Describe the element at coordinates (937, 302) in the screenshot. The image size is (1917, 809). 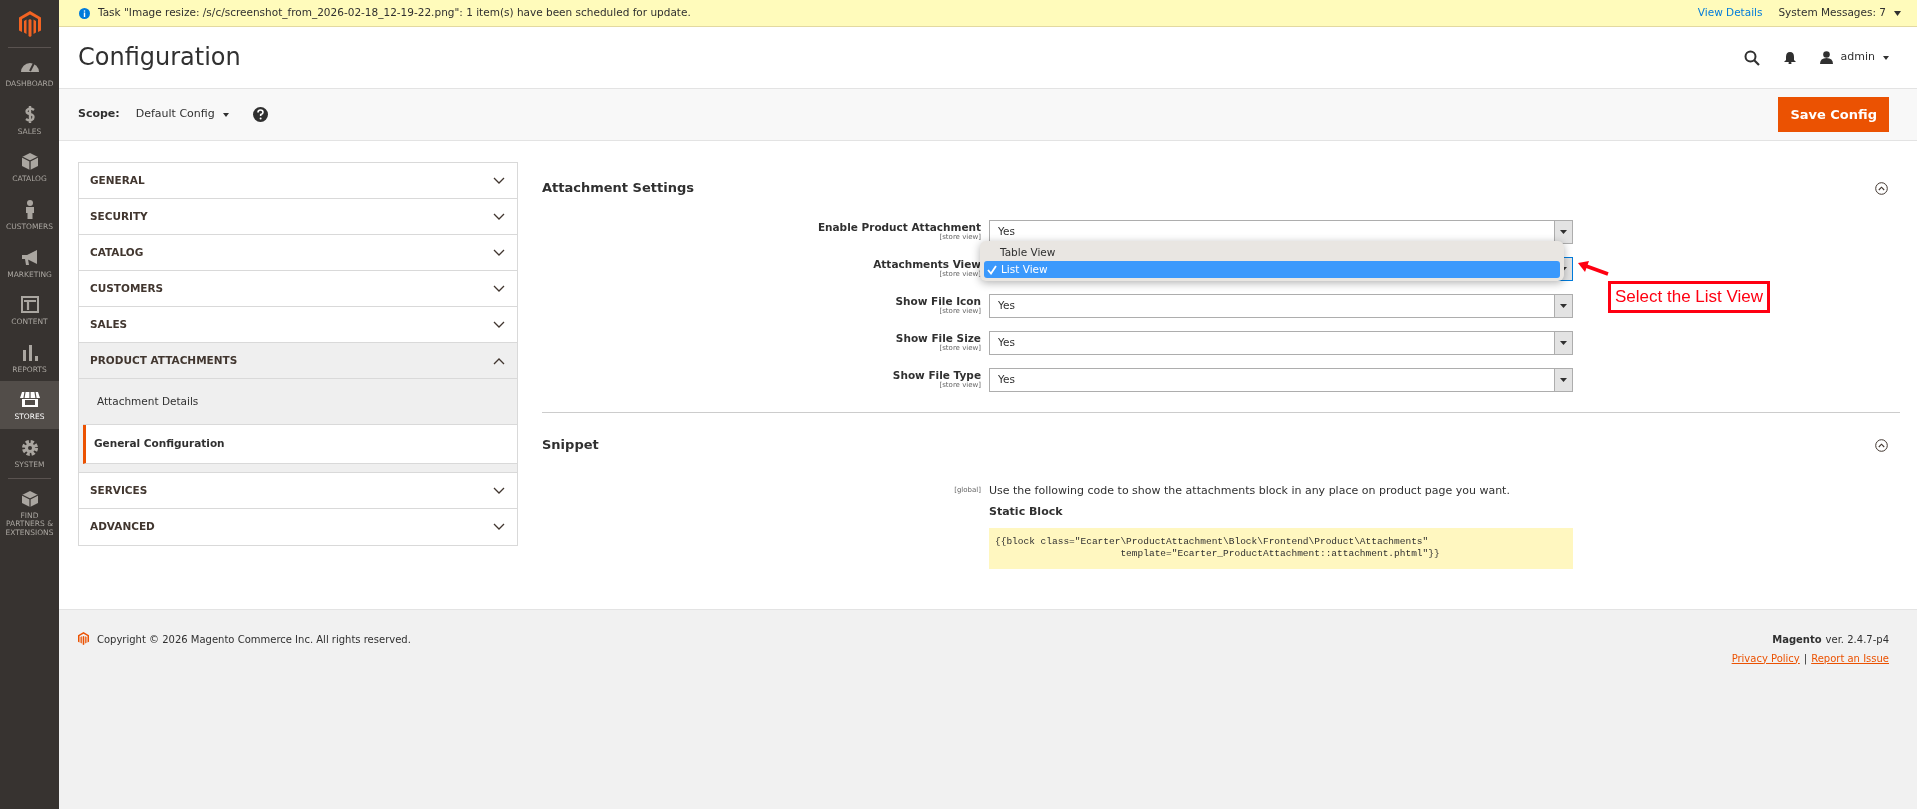
I see `field-label: Show File Icon` at that location.